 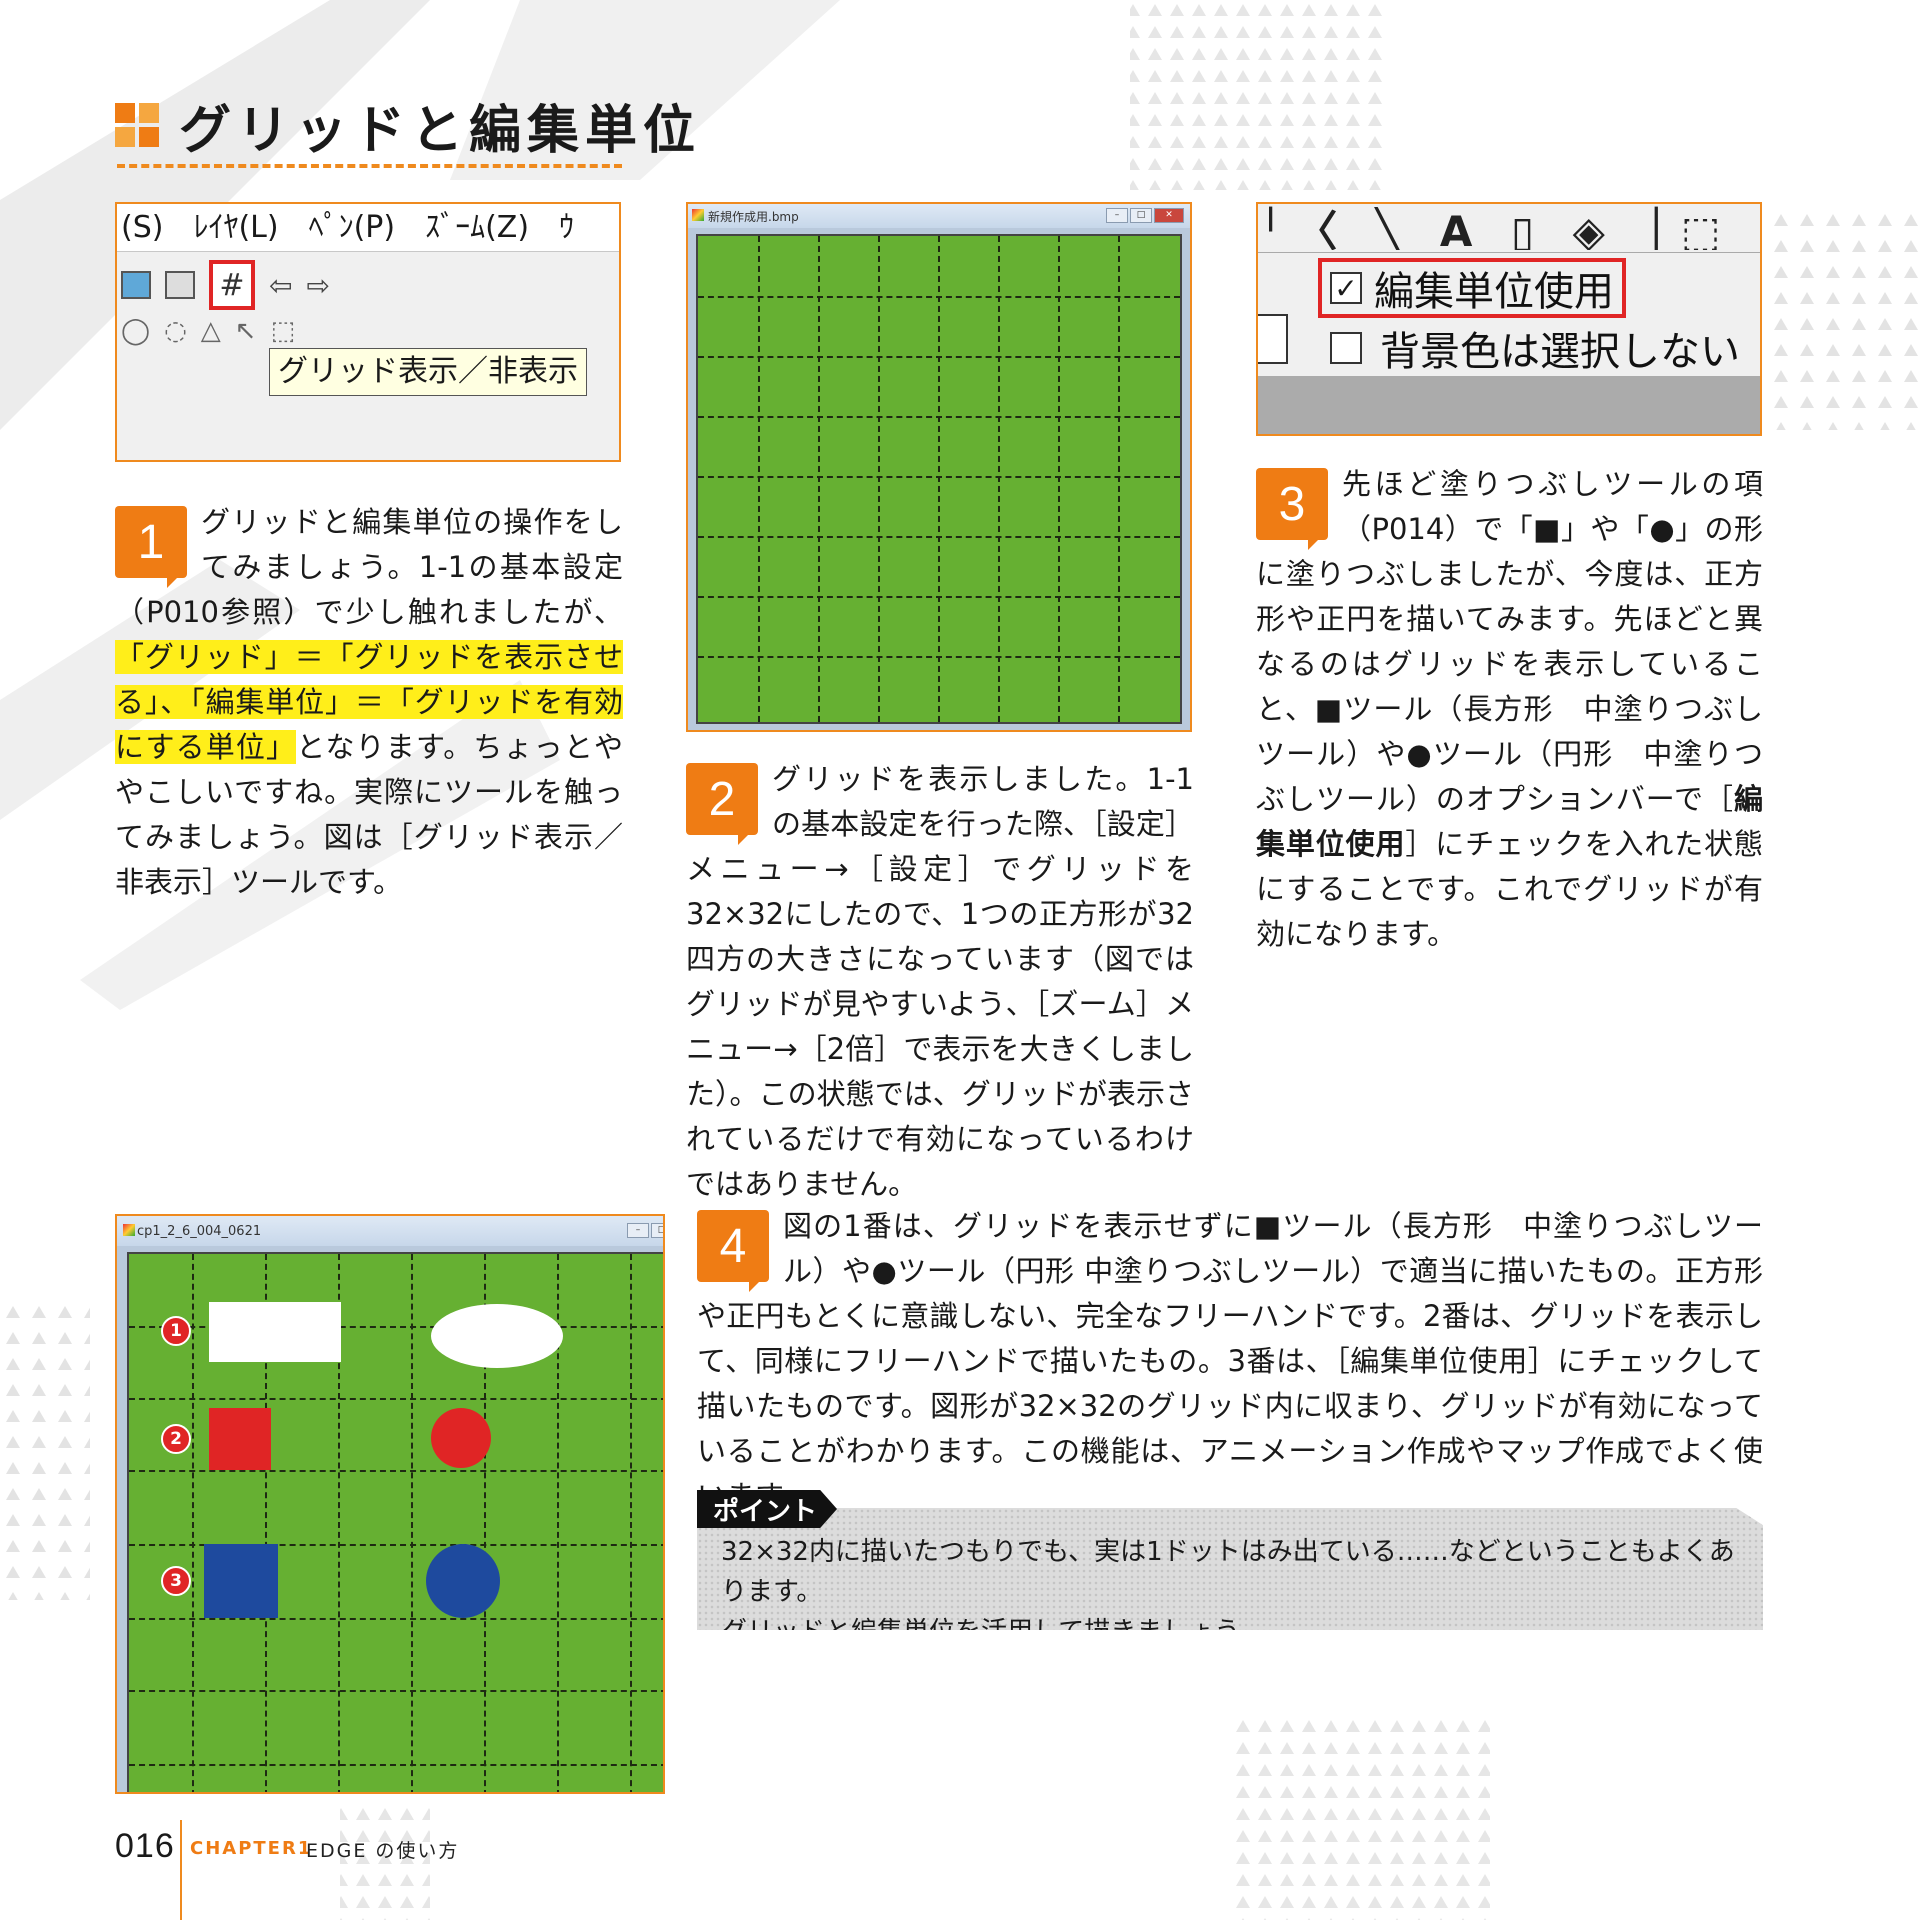 I want to click on freehand-rectangle, so click(x=275, y=1332).